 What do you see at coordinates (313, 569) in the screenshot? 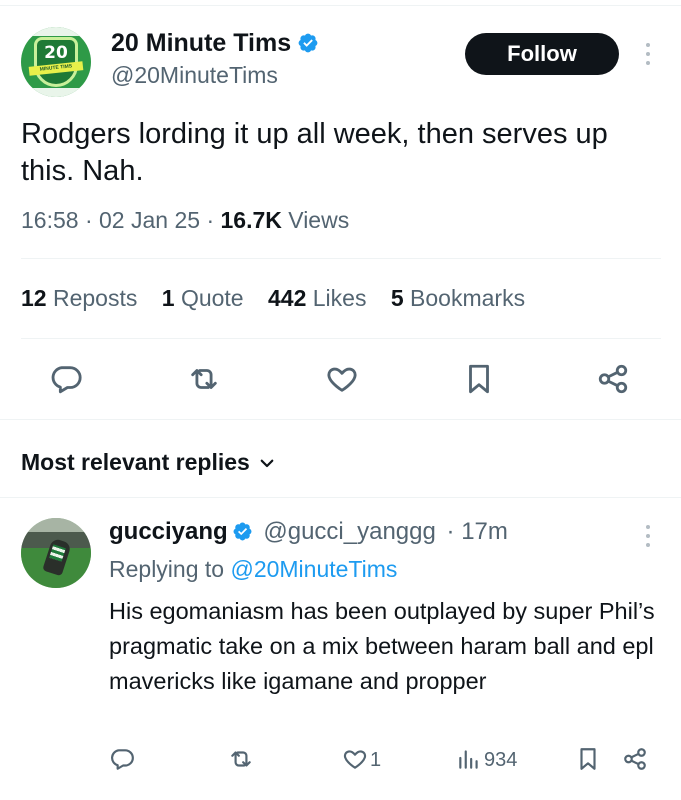
I see `replying-to-mention: @20MinuteTims` at bounding box center [313, 569].